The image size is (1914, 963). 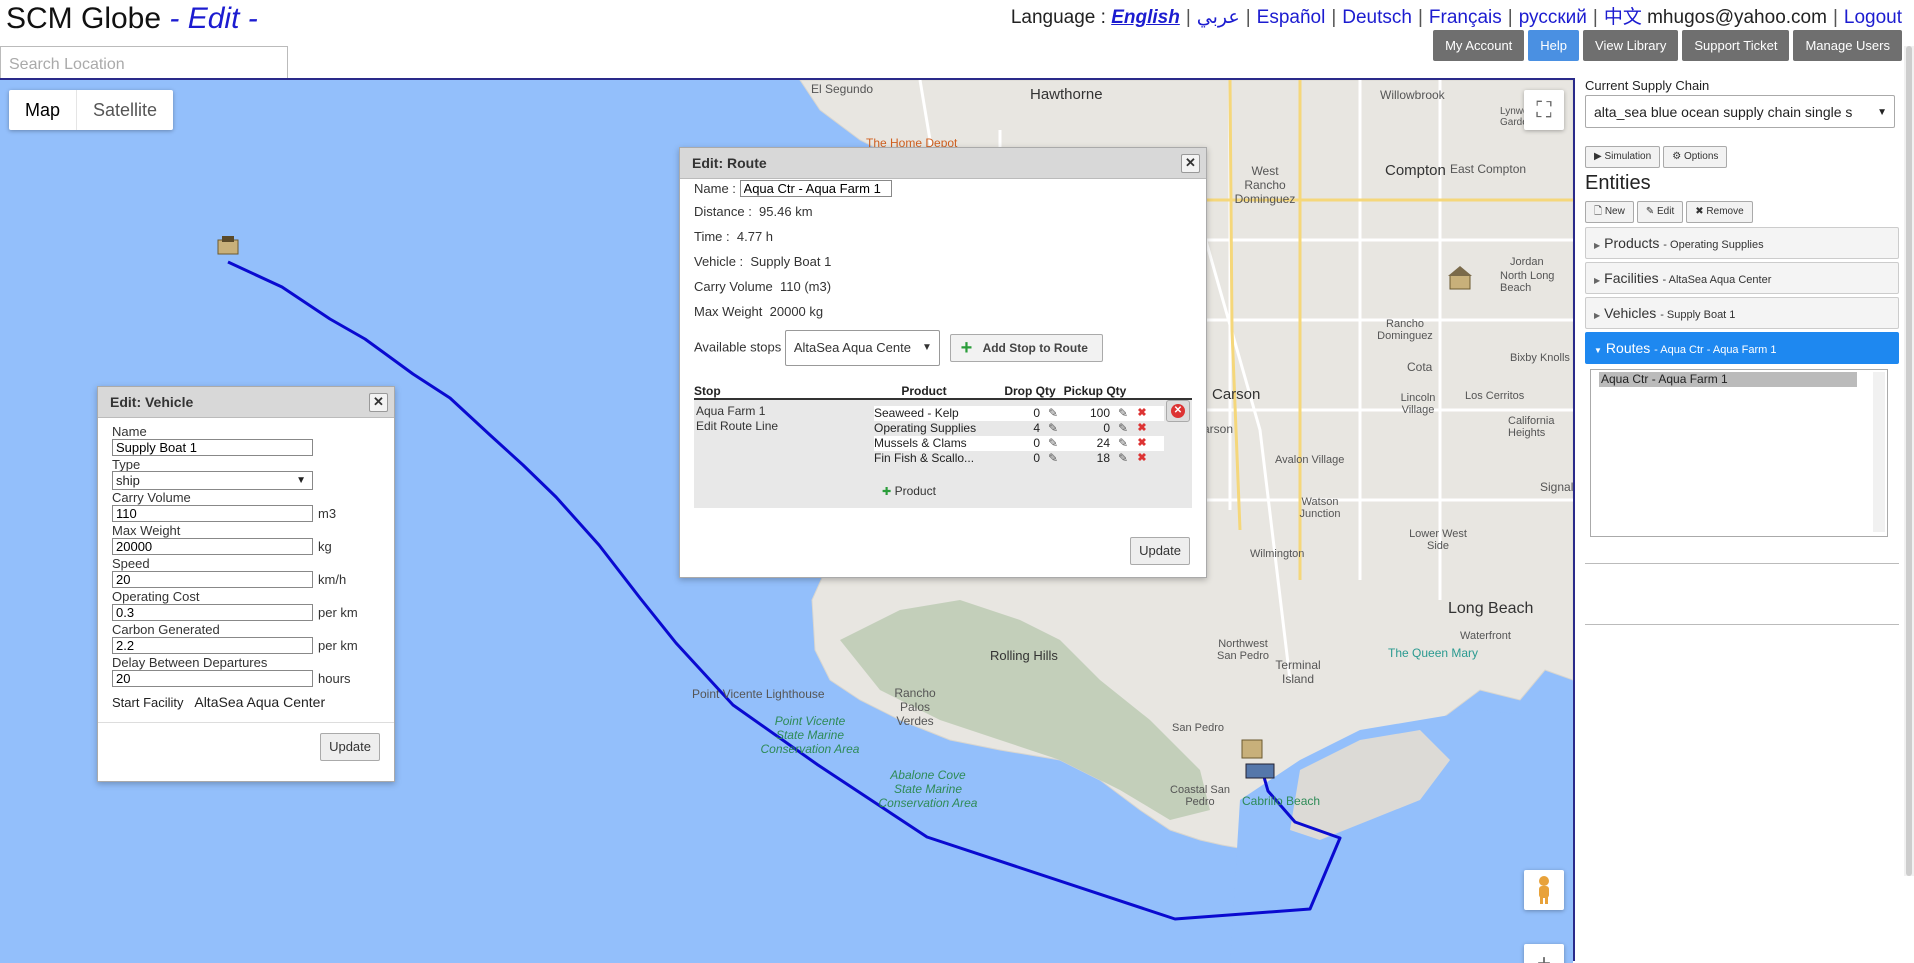 I want to click on close-circle-icon: ✕, so click(x=1178, y=411).